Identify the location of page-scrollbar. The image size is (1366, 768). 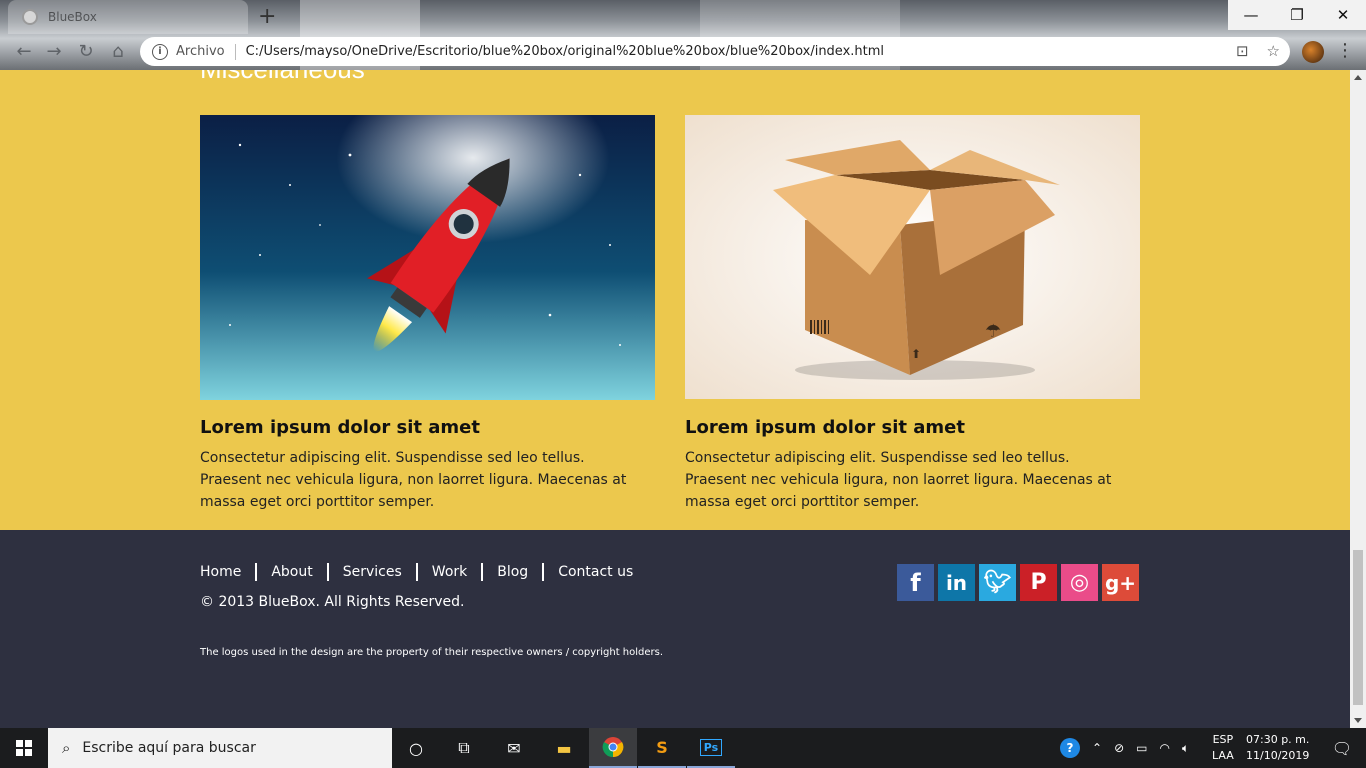
(1358, 399).